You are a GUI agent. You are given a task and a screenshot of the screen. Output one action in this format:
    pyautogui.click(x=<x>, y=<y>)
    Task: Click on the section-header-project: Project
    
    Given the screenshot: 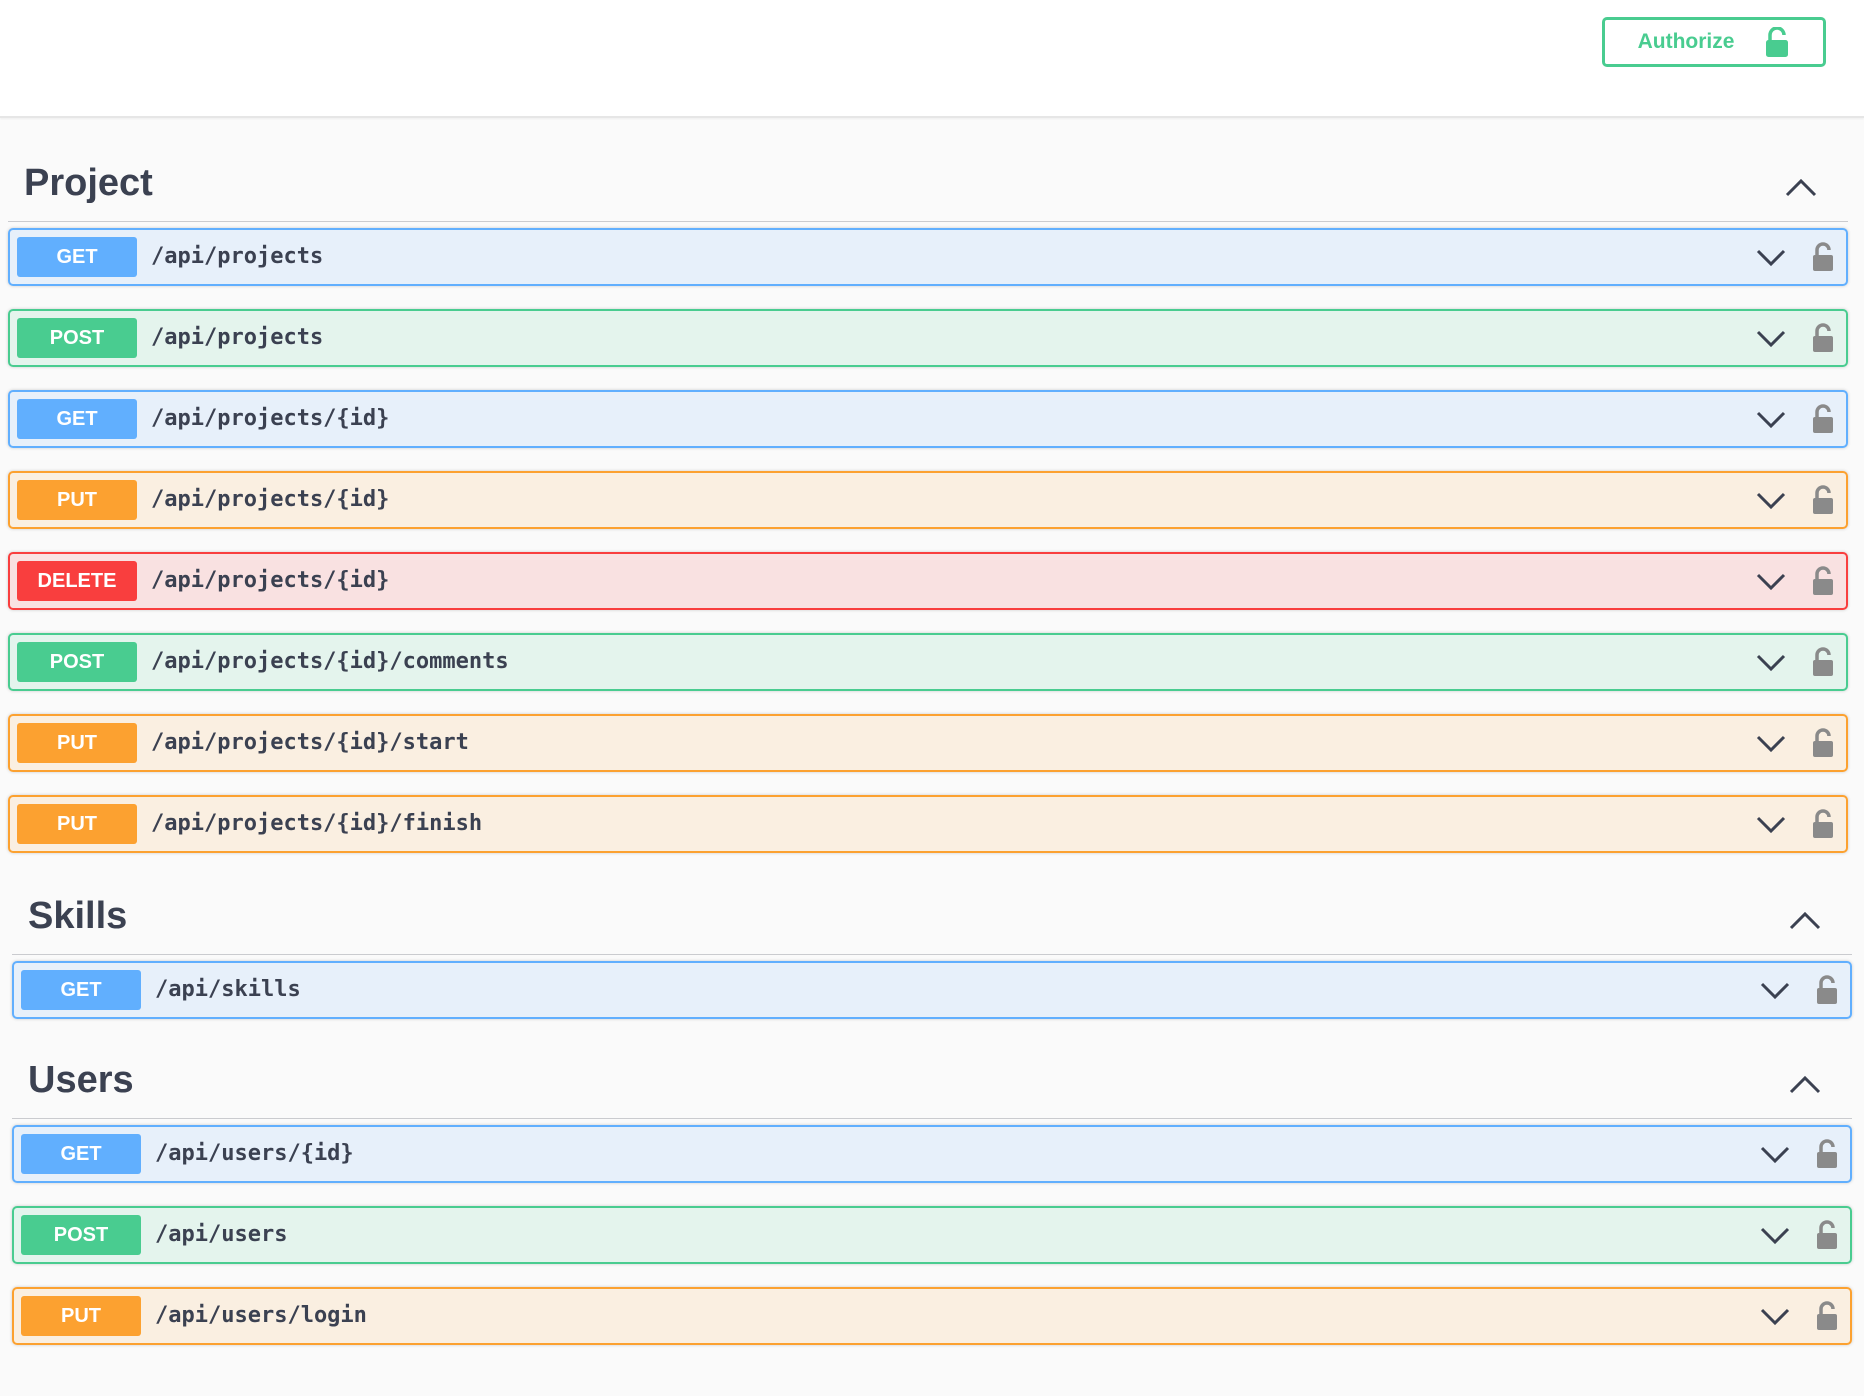 What is the action you would take?
    pyautogui.click(x=928, y=170)
    